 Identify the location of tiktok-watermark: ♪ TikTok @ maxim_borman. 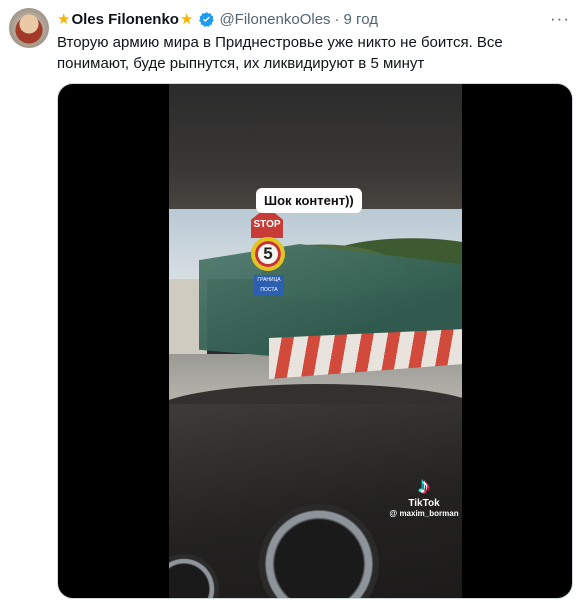
(424, 496).